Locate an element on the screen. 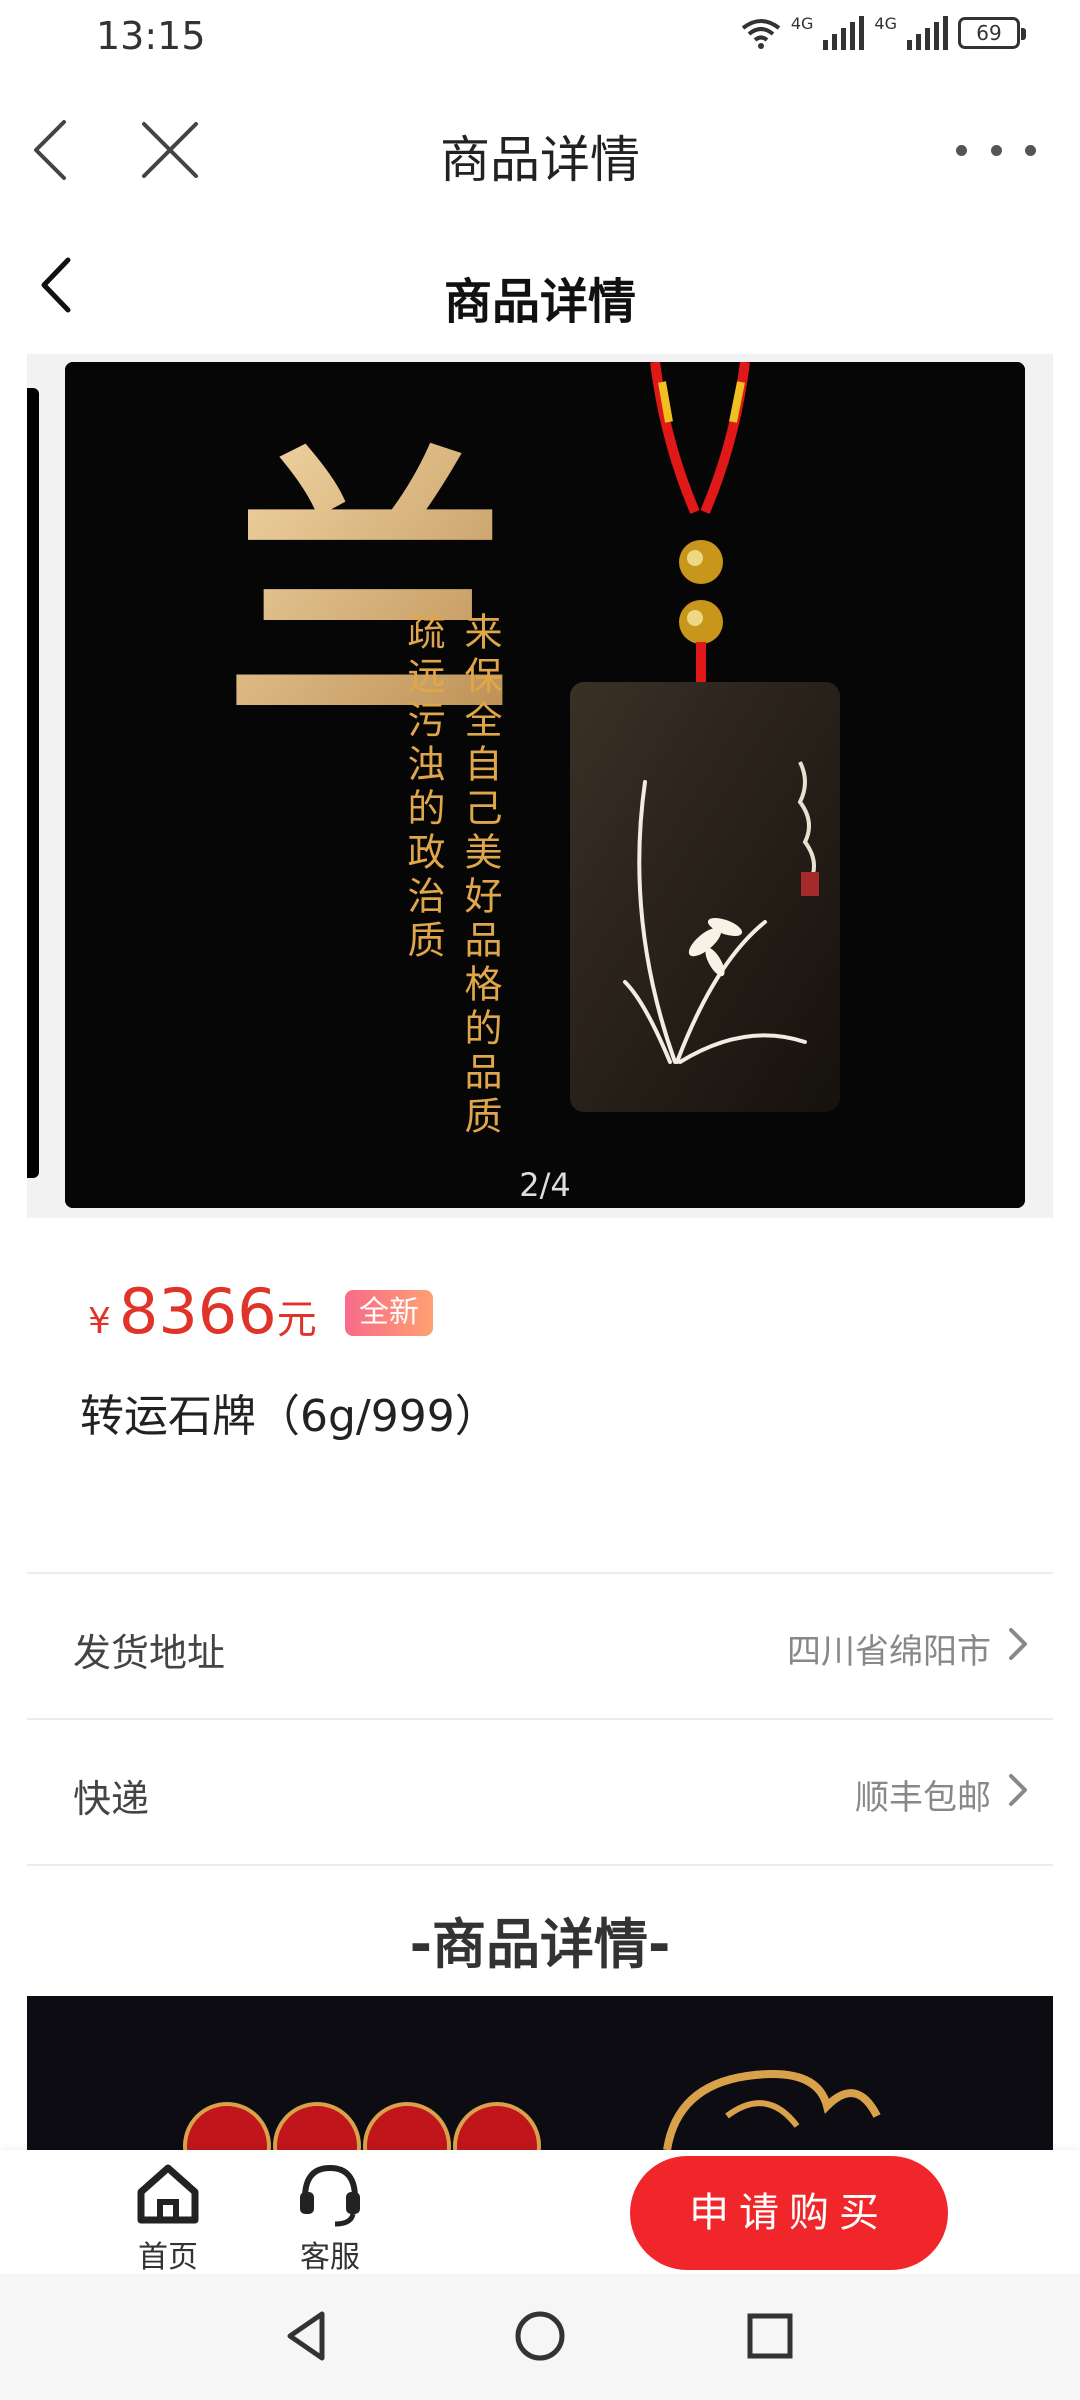  nav-home-icon is located at coordinates (540, 2336).